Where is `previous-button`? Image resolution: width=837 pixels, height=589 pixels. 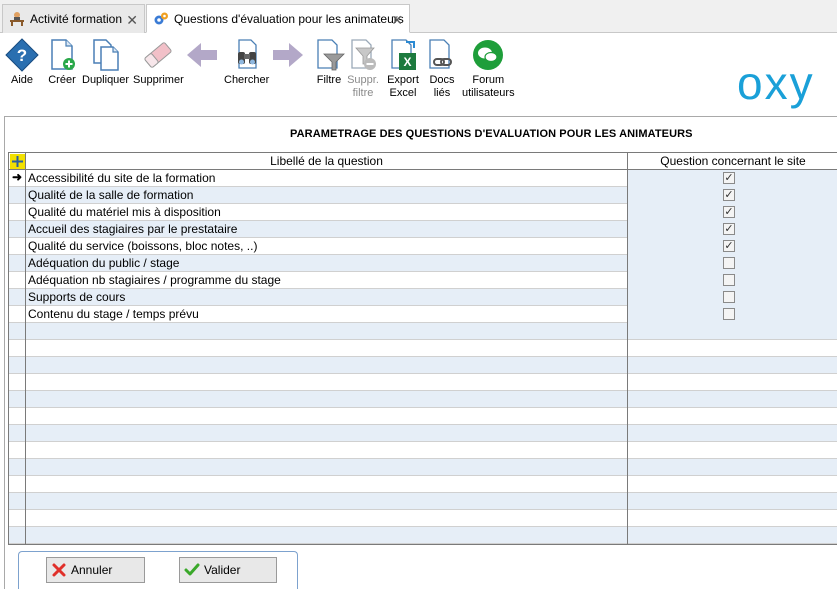
previous-button is located at coordinates (202, 56).